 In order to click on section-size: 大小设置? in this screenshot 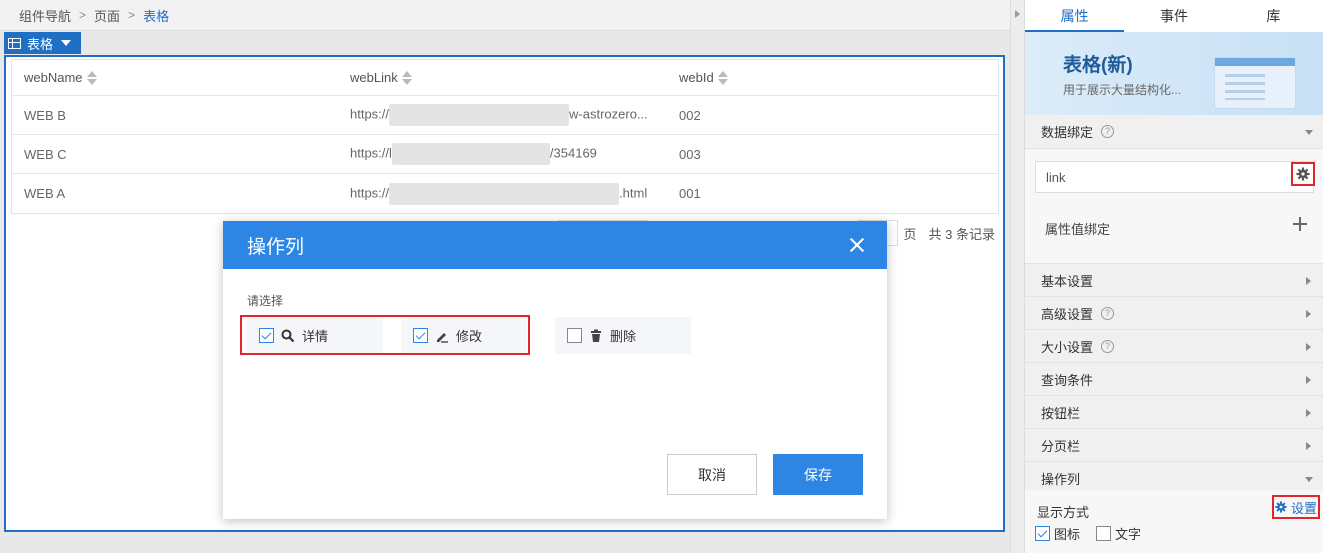, I will do `click(1174, 346)`.